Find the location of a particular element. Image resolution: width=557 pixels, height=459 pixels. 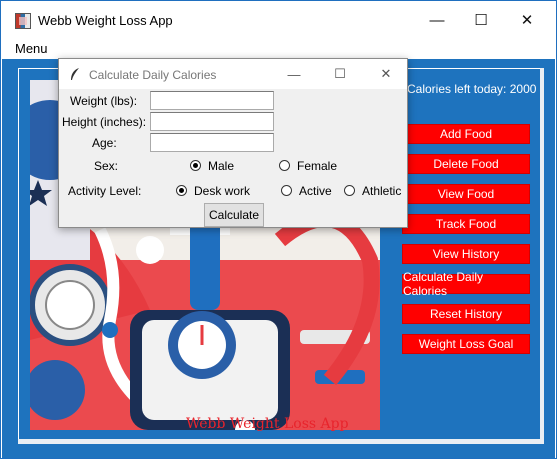

weight-field is located at coordinates (212, 100).